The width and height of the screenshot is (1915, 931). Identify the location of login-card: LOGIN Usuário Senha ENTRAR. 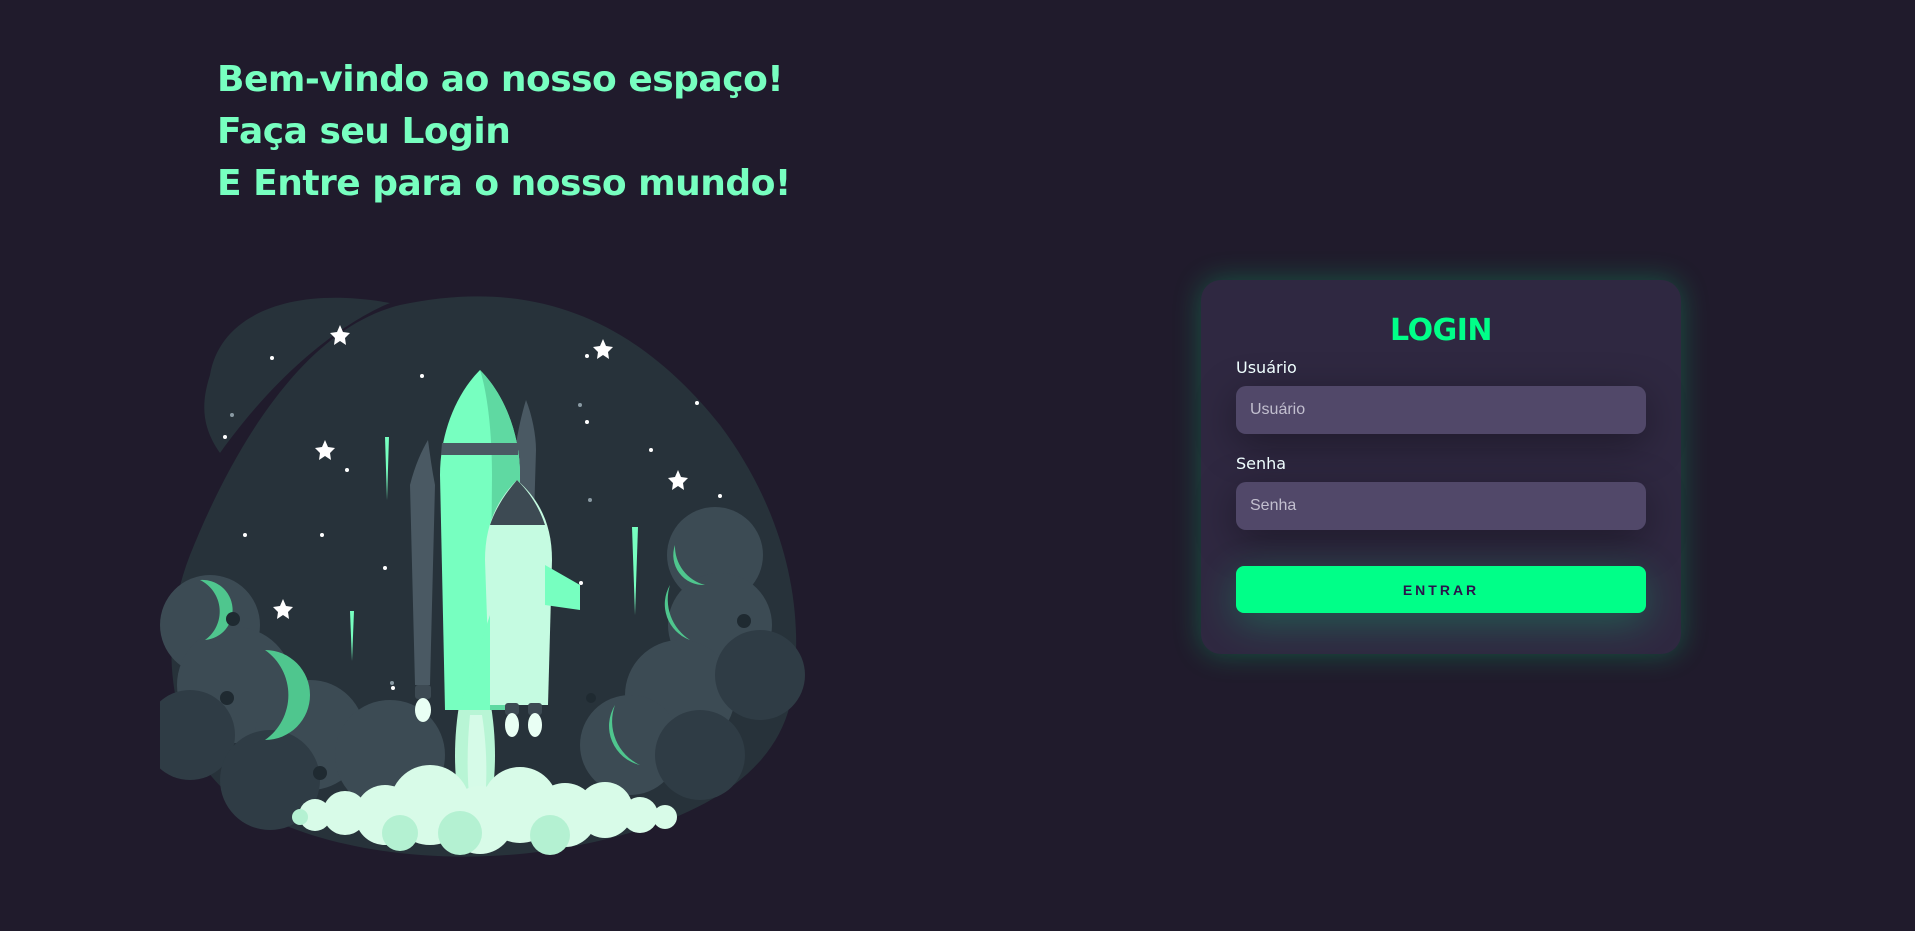
(1441, 467).